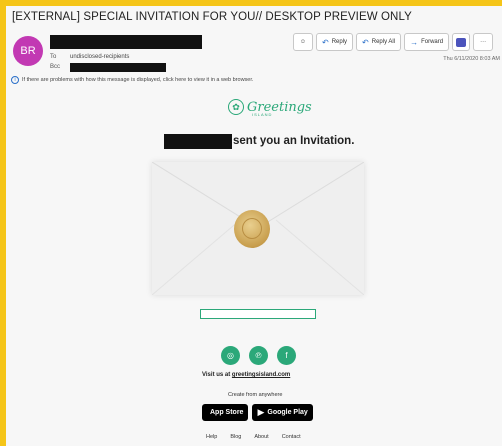  I want to click on google-play-icon: ▶, so click(261, 412).